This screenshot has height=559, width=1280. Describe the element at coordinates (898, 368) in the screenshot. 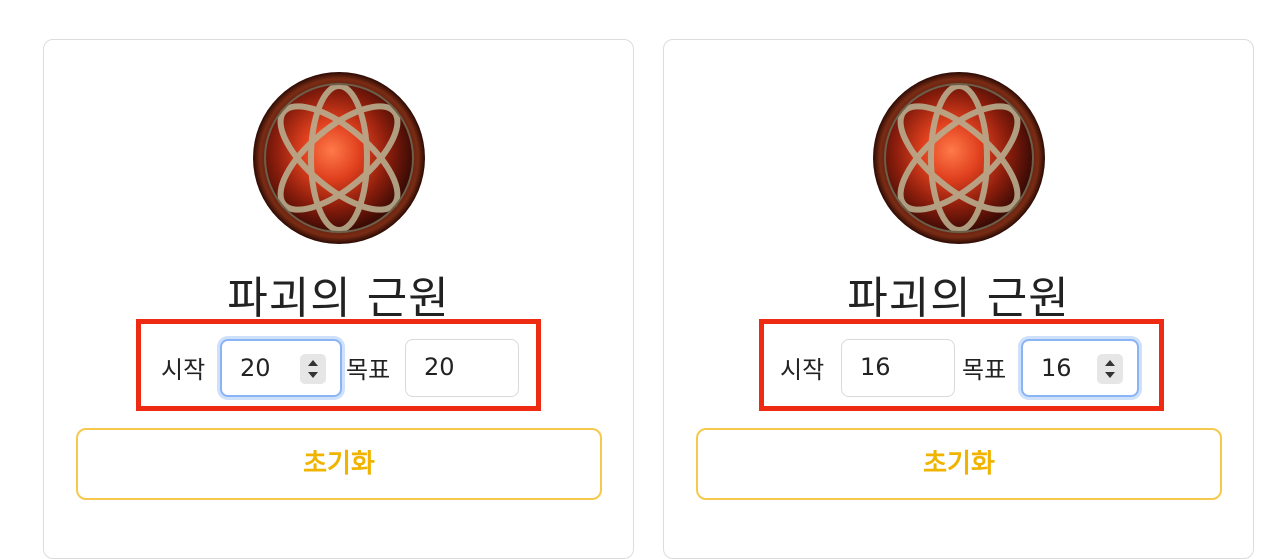

I see `start-level-input: 16` at that location.